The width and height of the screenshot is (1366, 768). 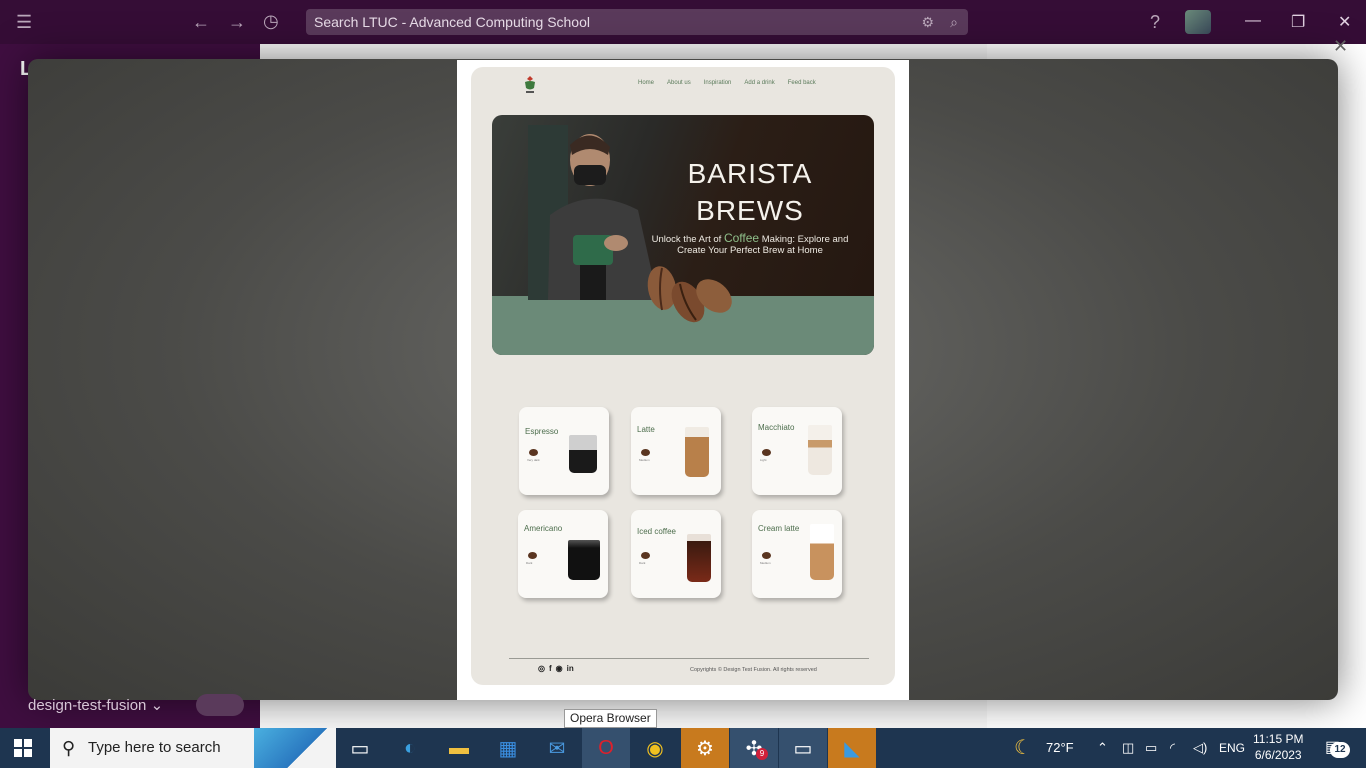 I want to click on workspace-name: design-test-fusion ⌄, so click(x=95, y=705).